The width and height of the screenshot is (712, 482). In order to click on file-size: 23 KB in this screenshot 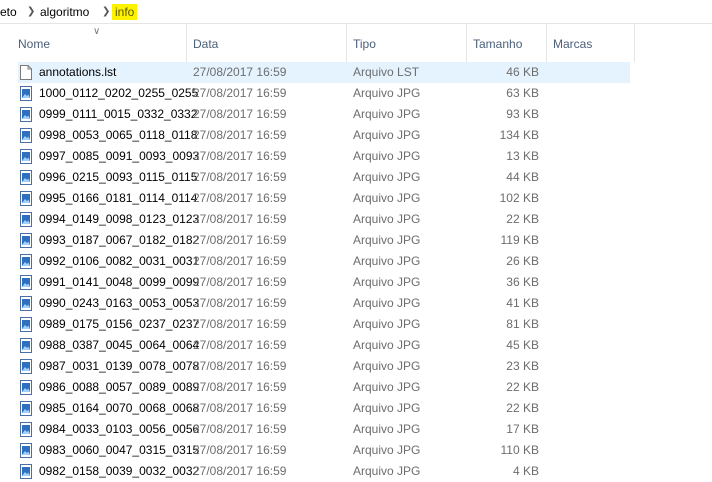, I will do `click(522, 366)`.